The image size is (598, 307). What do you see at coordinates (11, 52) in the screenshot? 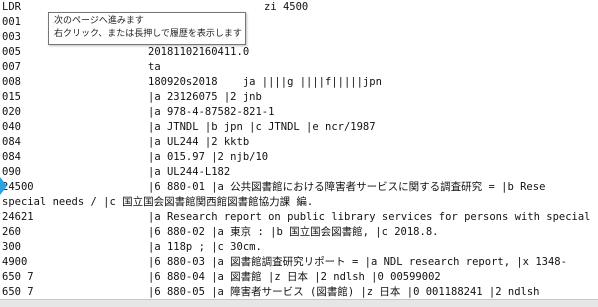
I see `marc-field-tag: 005` at bounding box center [11, 52].